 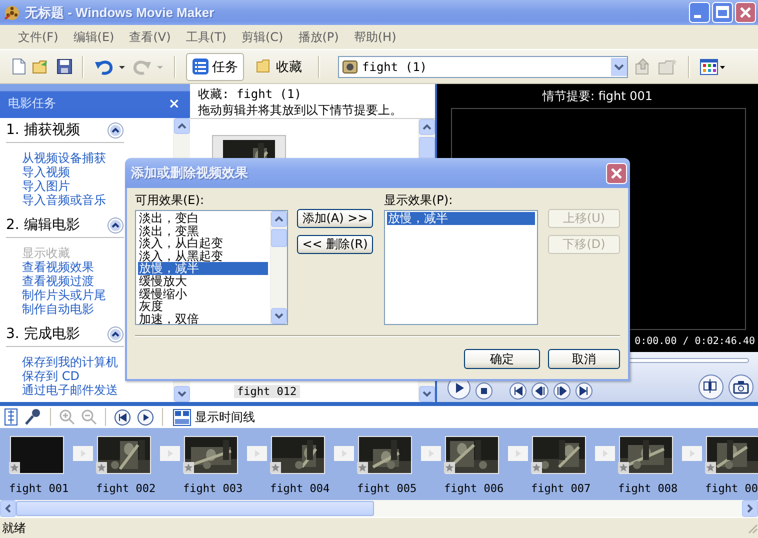 What do you see at coordinates (203, 256) in the screenshot?
I see `list-item: 淡入，从黑起变` at bounding box center [203, 256].